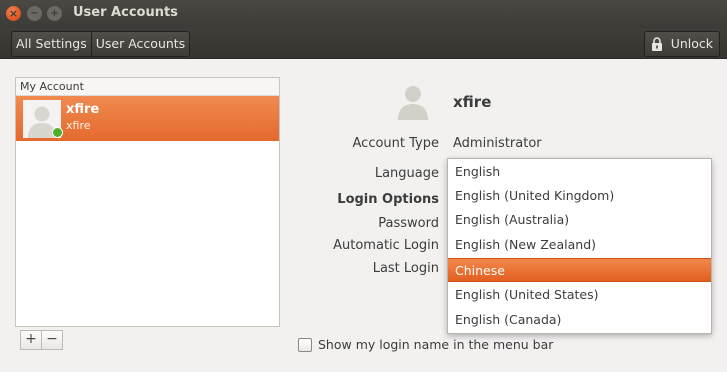 This screenshot has height=372, width=727. I want to click on online-status-icon, so click(57, 132).